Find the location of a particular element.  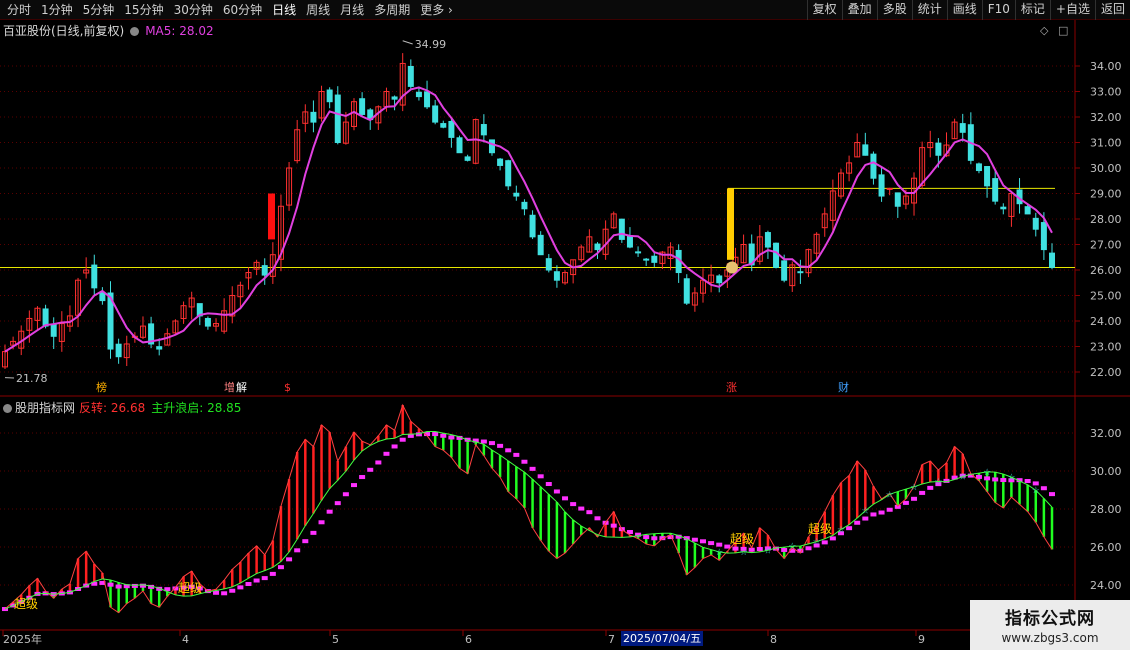

time-axis-label: 2025年 is located at coordinates (22, 639).